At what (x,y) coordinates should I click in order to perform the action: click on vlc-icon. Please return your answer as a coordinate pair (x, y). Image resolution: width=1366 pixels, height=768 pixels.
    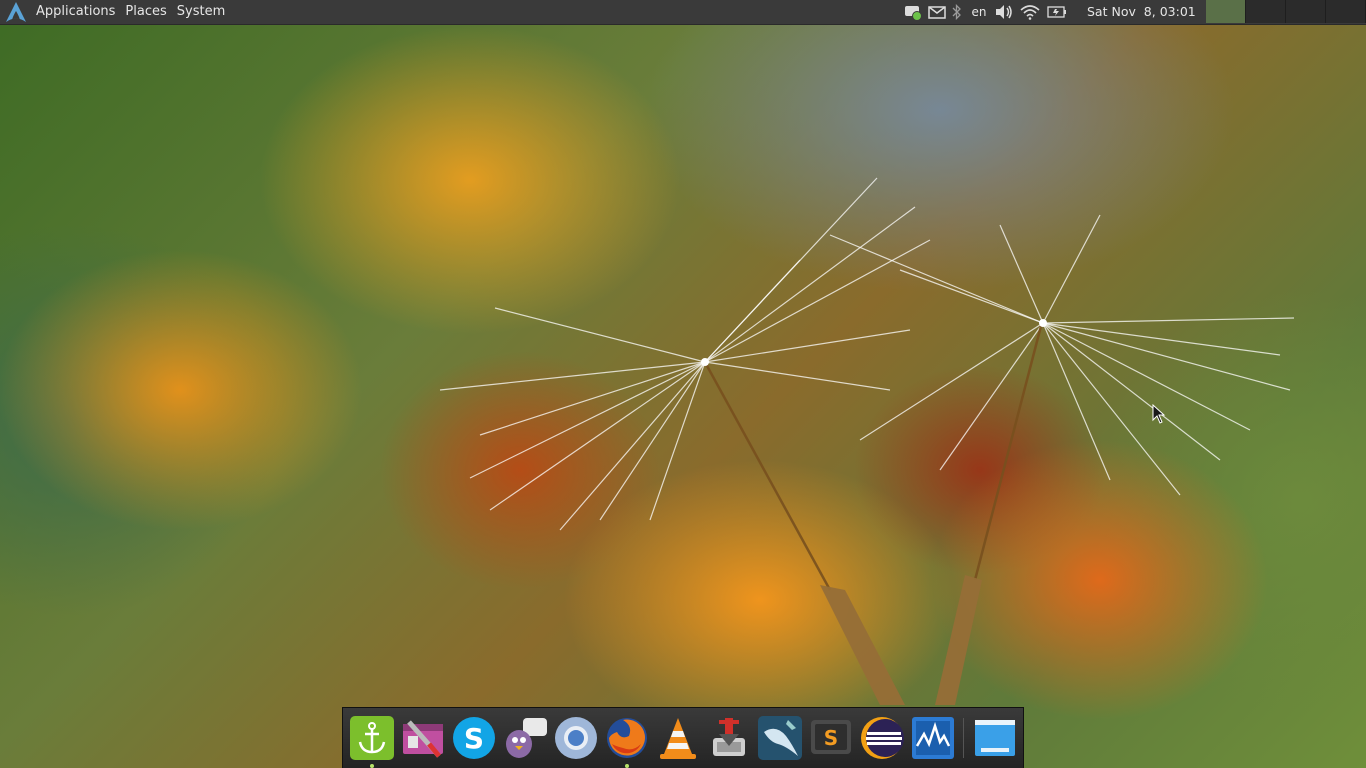
    Looking at the image, I should click on (678, 738).